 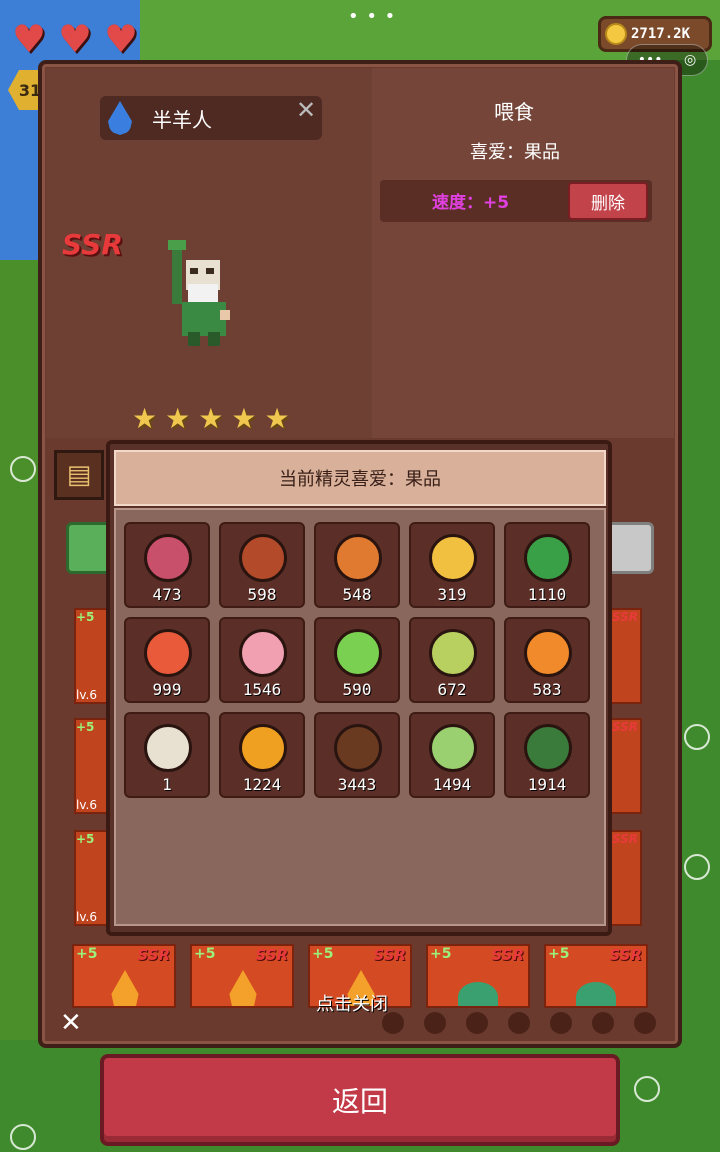 I want to click on back-button: 返回, so click(x=360, y=1100).